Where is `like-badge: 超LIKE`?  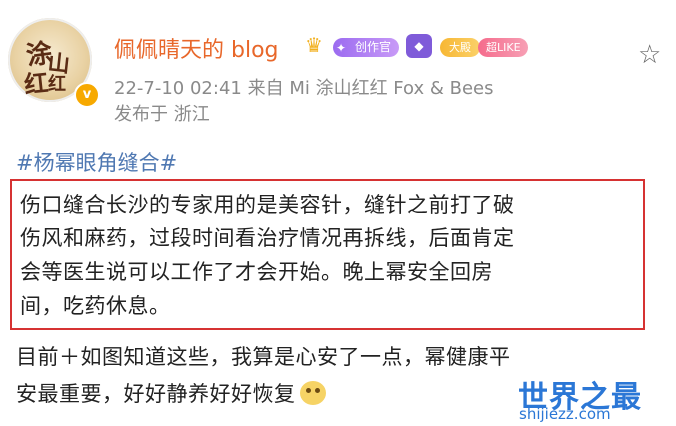 like-badge: 超LIKE is located at coordinates (503, 47).